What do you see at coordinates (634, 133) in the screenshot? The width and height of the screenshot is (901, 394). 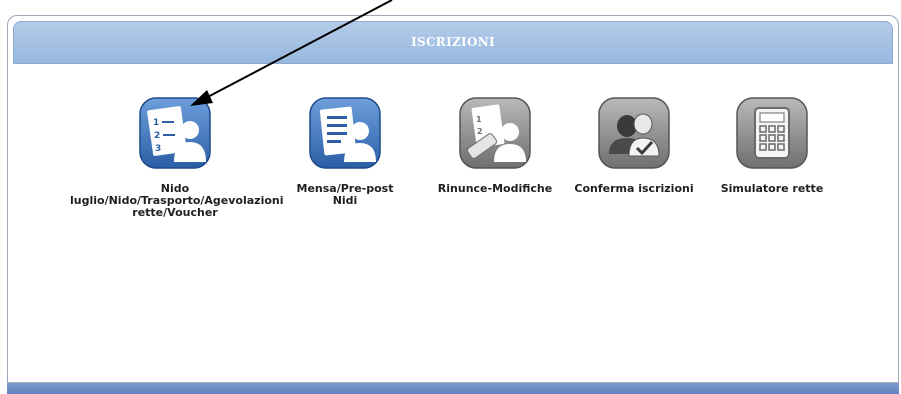 I see `people-check-icon` at bounding box center [634, 133].